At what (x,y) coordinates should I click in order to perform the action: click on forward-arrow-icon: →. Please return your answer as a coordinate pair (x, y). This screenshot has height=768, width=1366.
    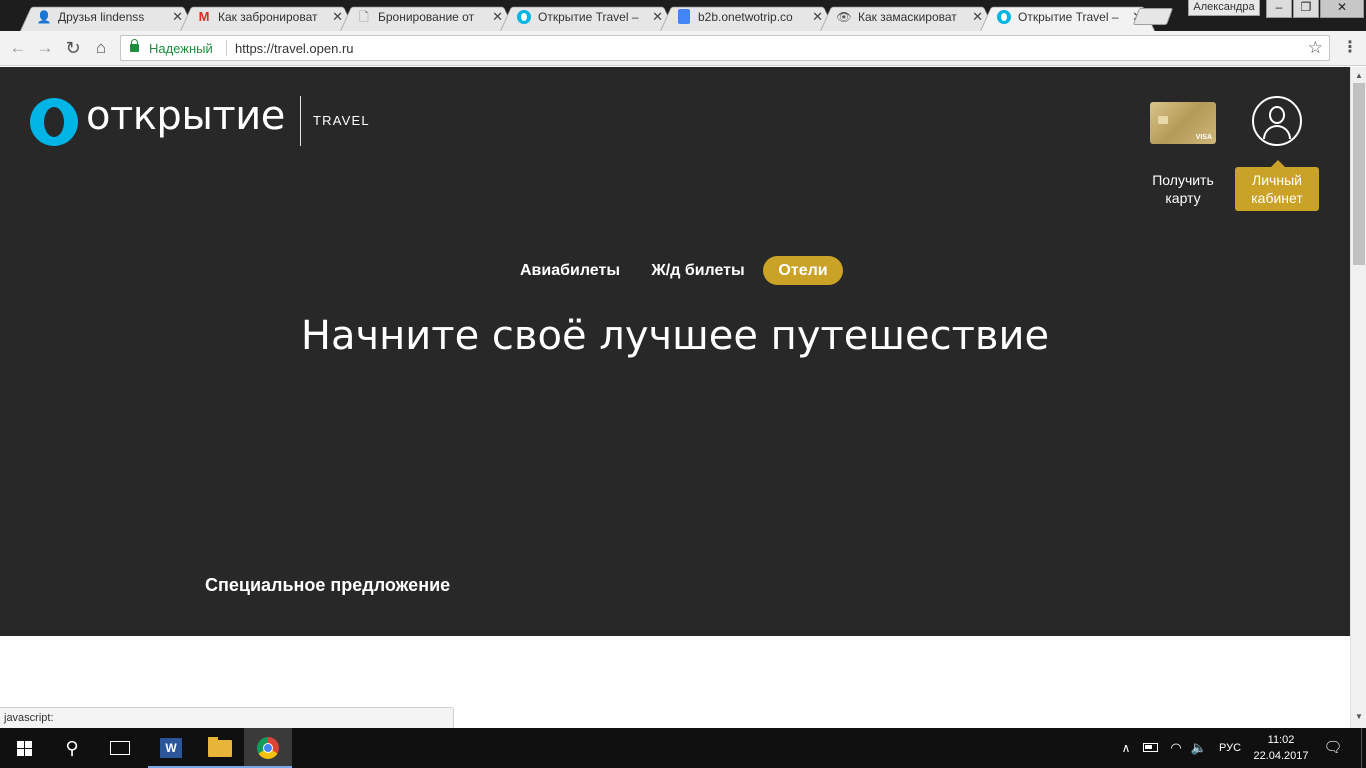
    Looking at the image, I should click on (45, 48).